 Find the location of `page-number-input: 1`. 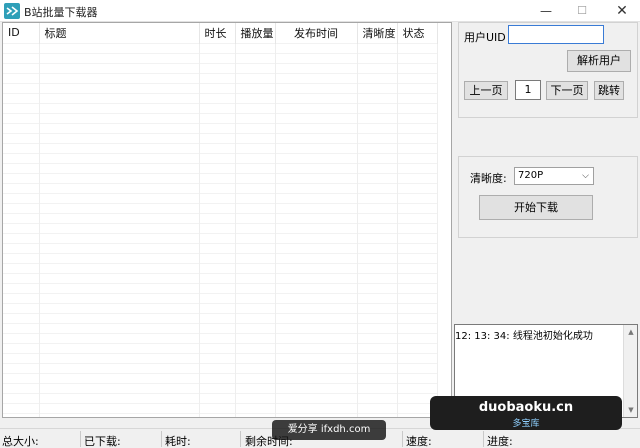

page-number-input: 1 is located at coordinates (528, 90).